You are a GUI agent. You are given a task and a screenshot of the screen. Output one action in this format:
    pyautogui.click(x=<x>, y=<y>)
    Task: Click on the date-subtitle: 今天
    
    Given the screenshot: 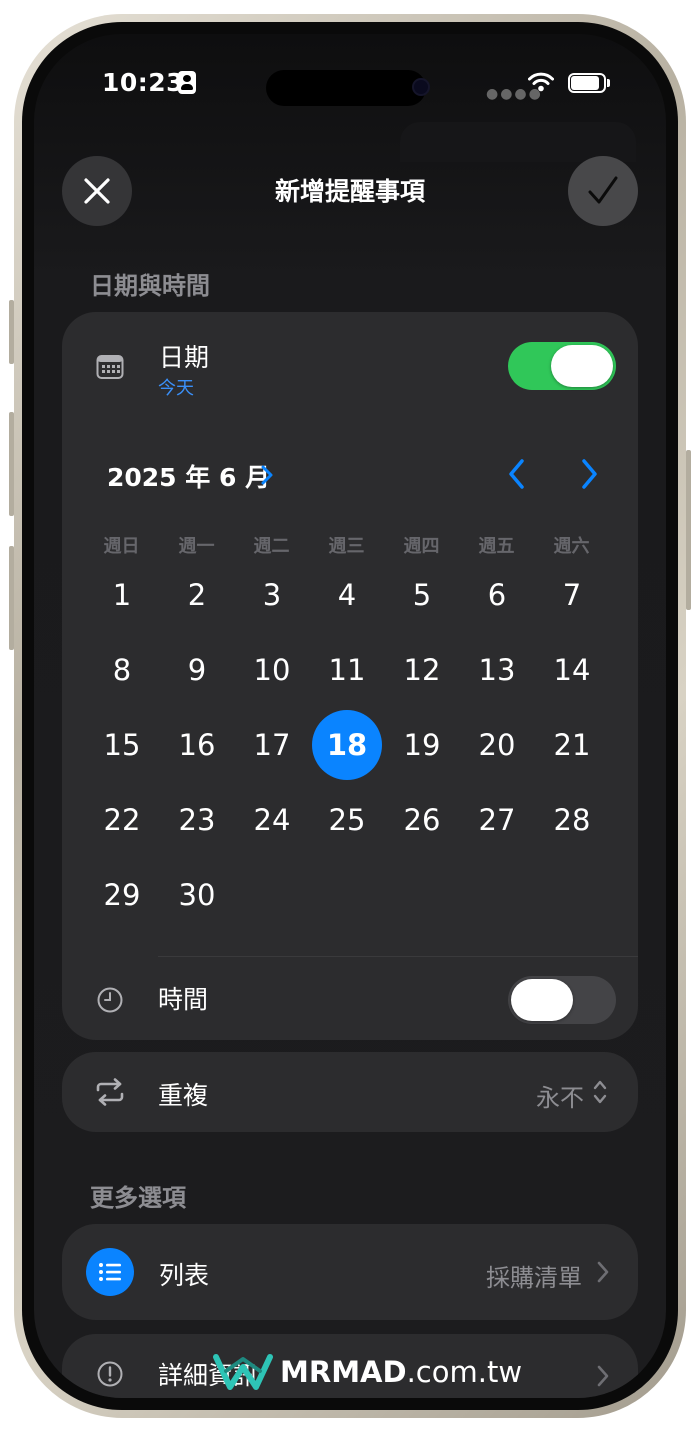 What is the action you would take?
    pyautogui.click(x=176, y=388)
    